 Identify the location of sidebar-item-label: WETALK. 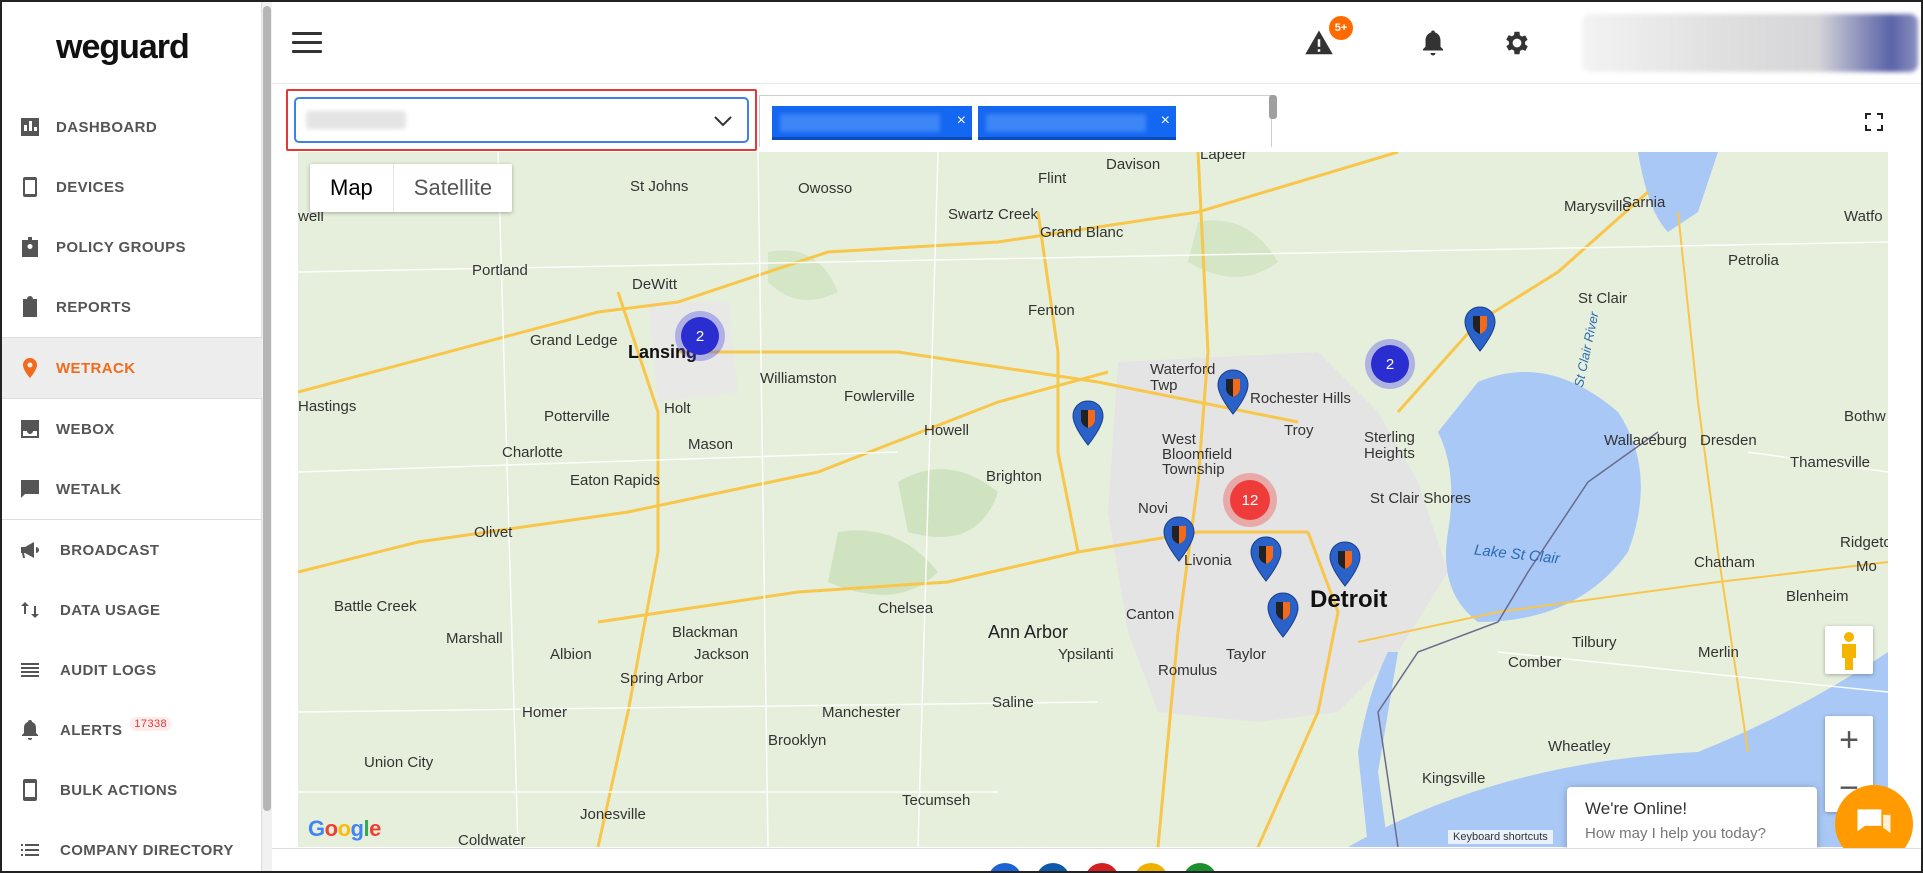
(89, 489).